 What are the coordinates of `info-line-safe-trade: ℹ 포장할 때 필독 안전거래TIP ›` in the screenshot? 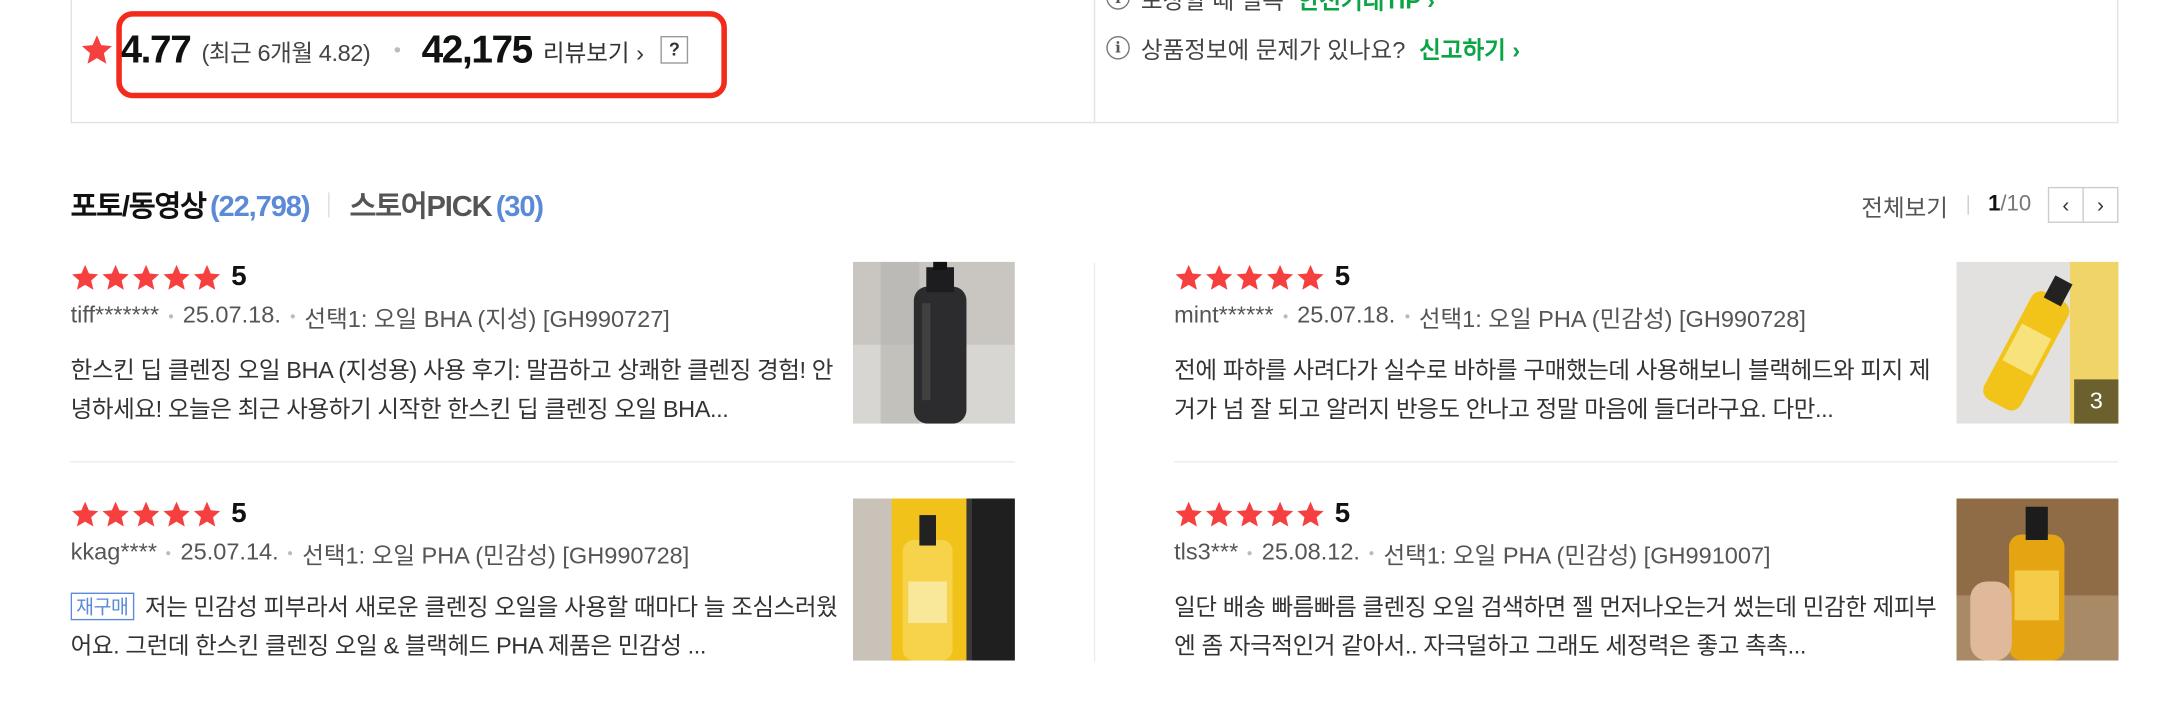 It's located at (1383, 7).